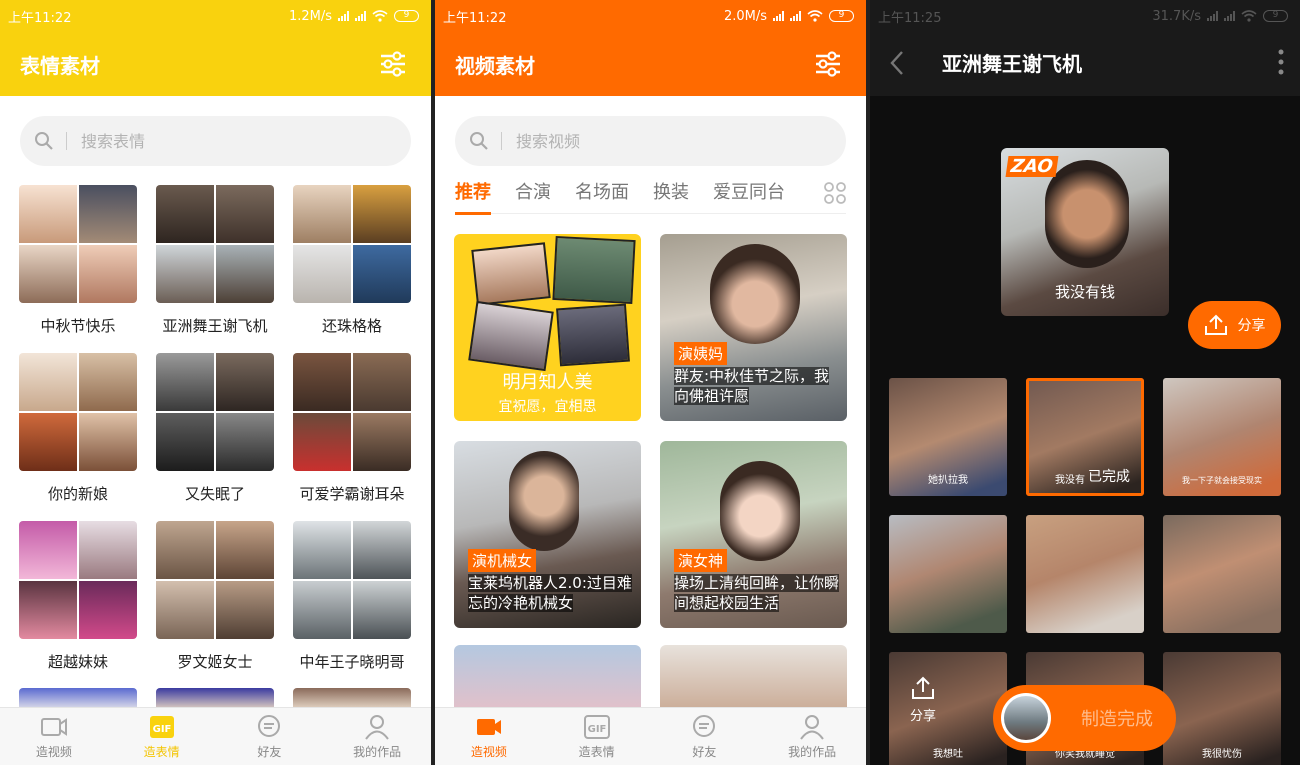  Describe the element at coordinates (1012, 64) in the screenshot. I see `page-title: 亚洲舞王谢飞机` at that location.